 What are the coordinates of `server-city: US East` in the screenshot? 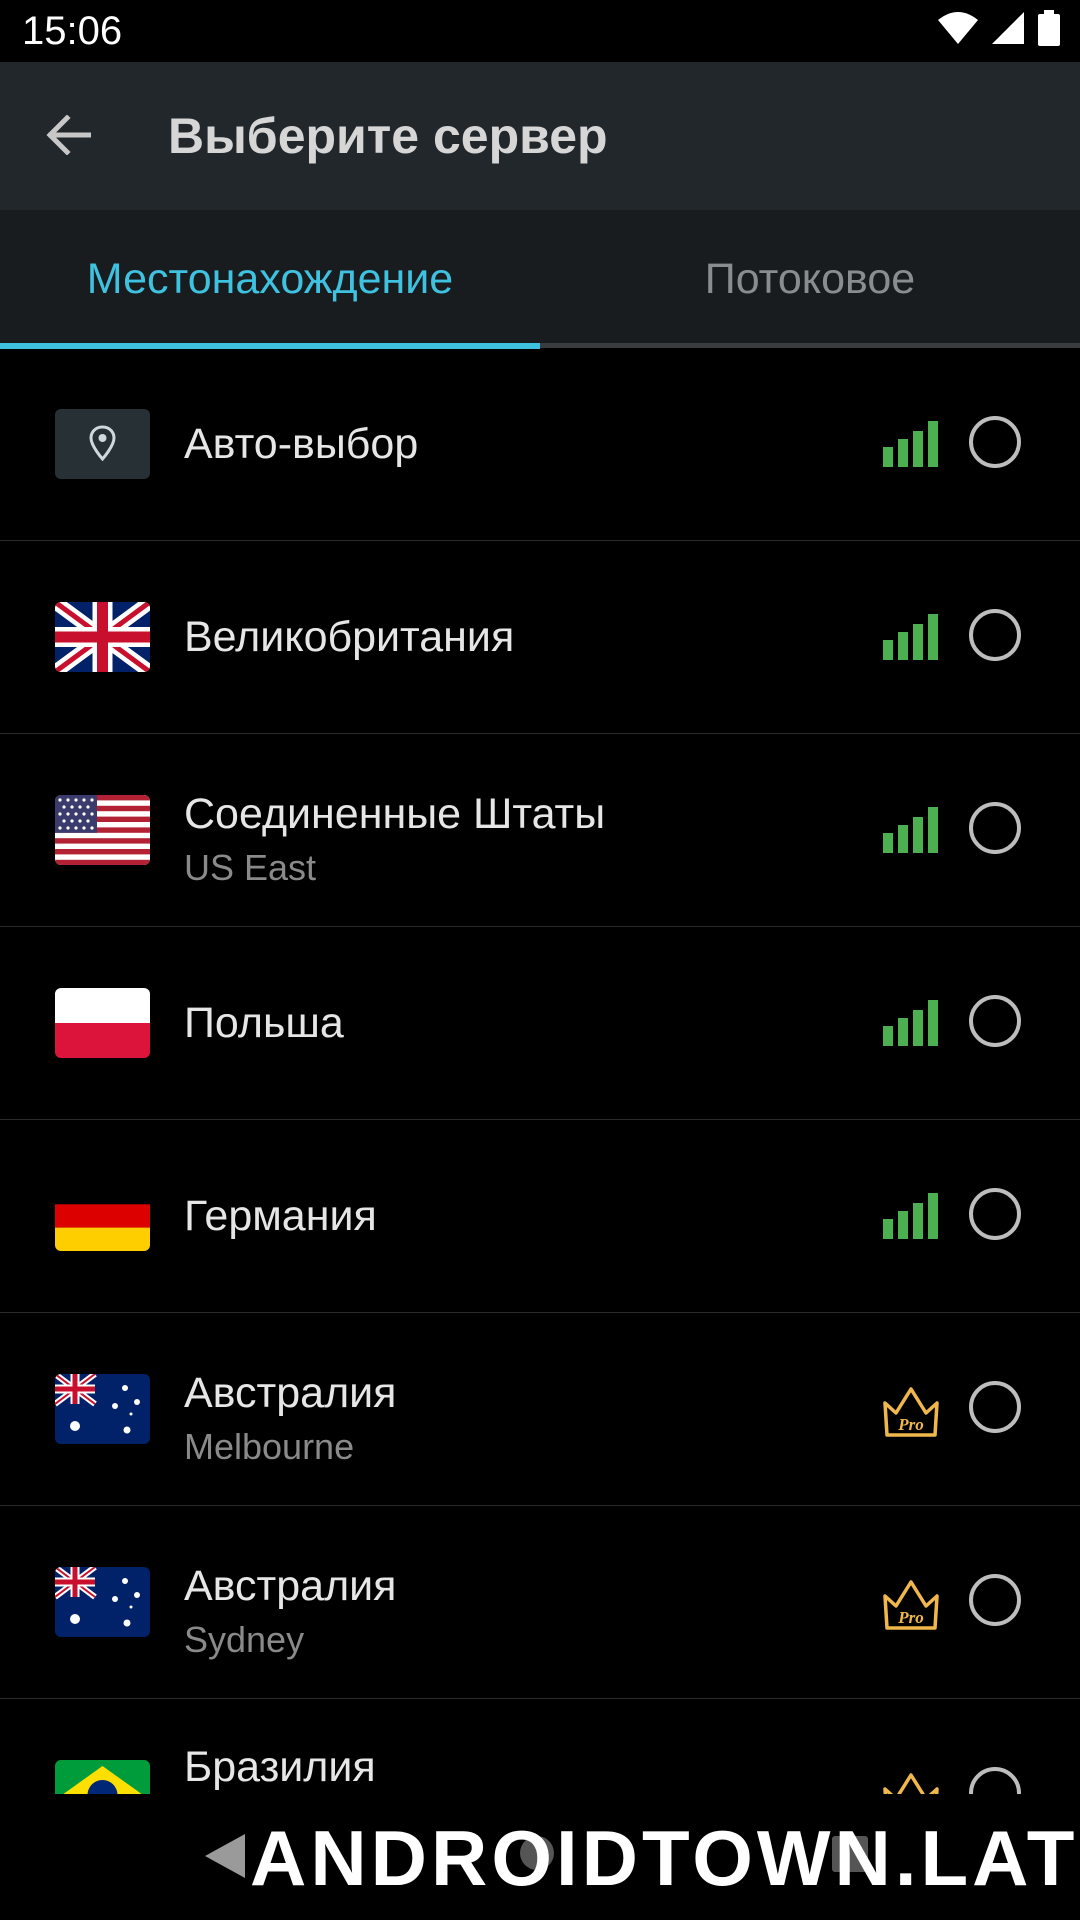 It's located at (250, 867).